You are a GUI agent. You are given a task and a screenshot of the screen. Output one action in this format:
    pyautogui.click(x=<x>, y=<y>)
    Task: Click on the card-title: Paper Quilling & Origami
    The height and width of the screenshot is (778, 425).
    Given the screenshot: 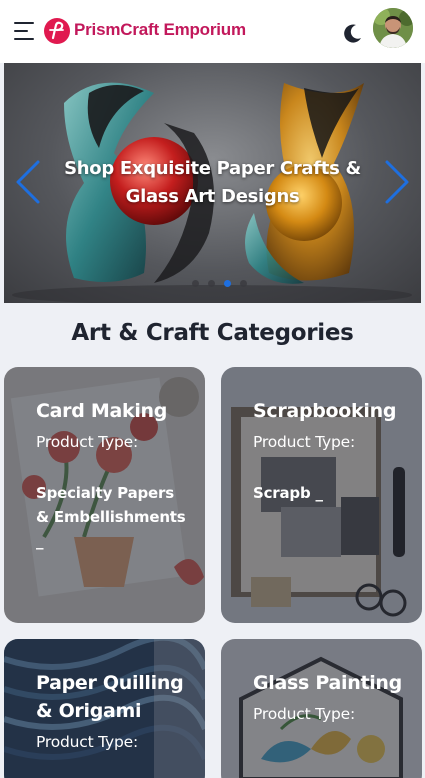 What is the action you would take?
    pyautogui.click(x=110, y=697)
    